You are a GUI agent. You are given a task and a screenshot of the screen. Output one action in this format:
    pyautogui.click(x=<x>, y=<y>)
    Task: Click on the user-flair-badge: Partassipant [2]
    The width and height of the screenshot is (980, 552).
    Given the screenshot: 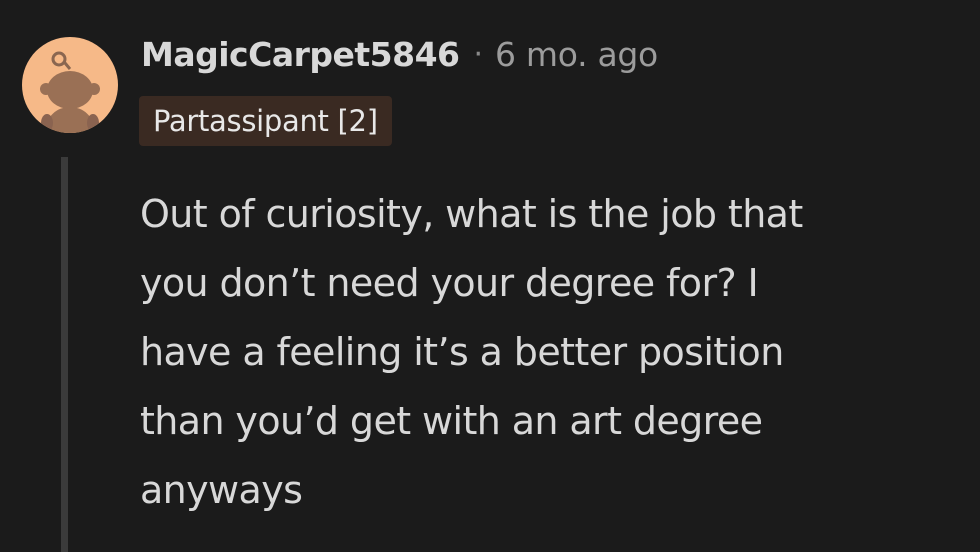 What is the action you would take?
    pyautogui.click(x=265, y=121)
    